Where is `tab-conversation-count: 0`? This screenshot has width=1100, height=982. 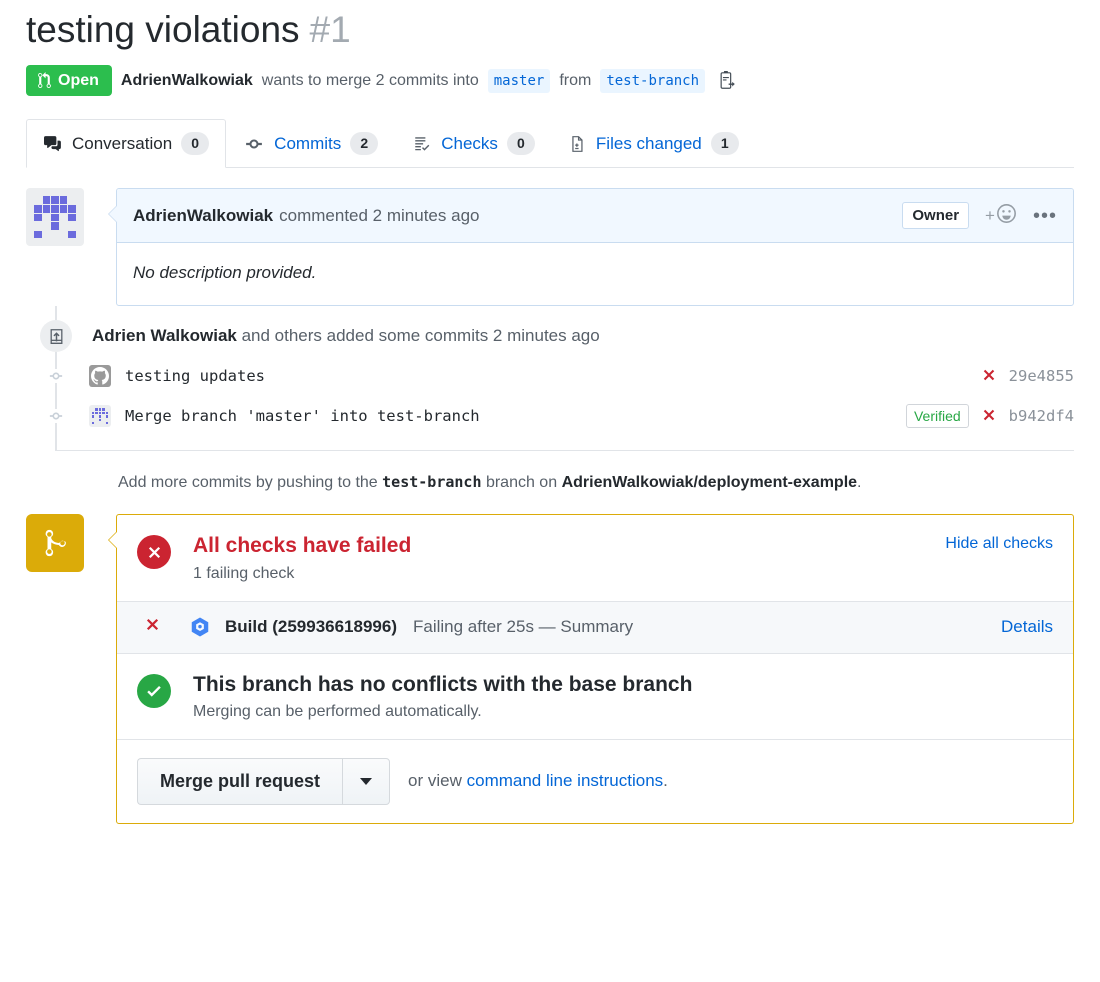
tab-conversation-count: 0 is located at coordinates (195, 143).